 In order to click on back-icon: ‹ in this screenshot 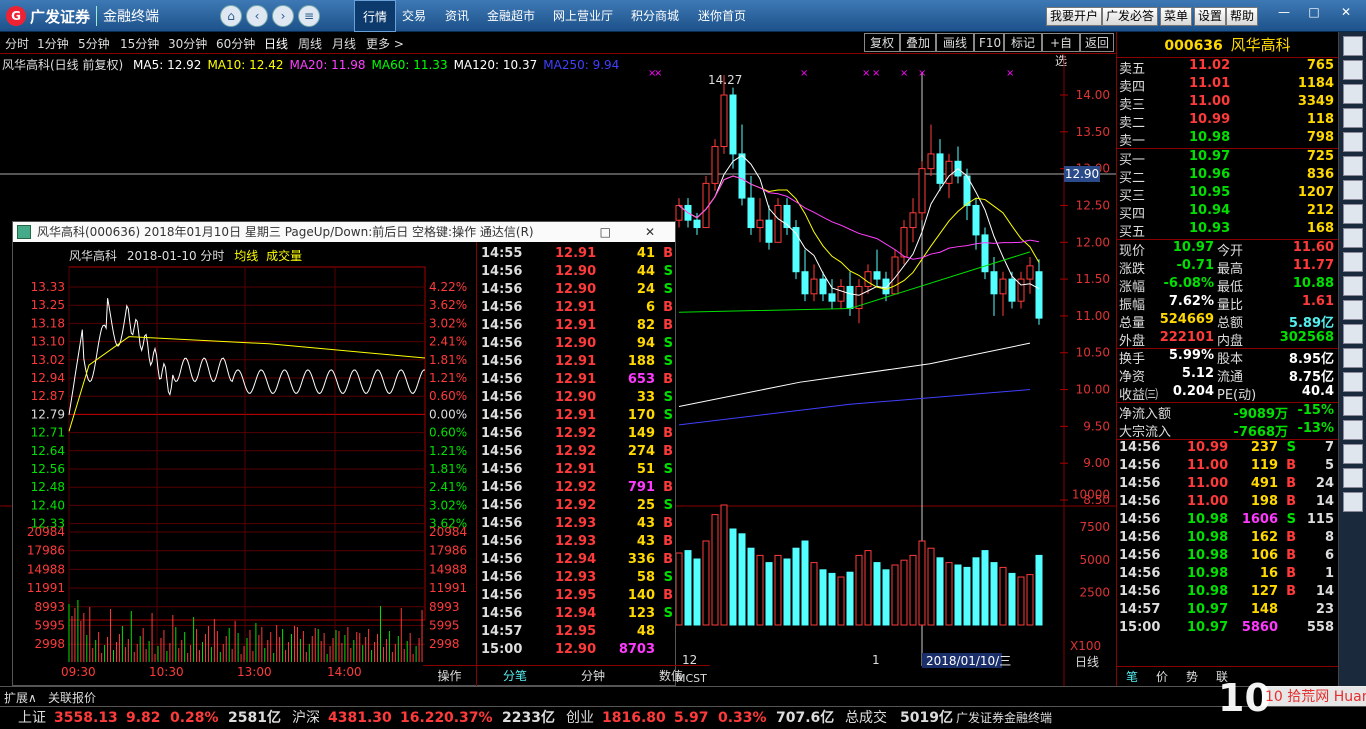, I will do `click(257, 16)`.